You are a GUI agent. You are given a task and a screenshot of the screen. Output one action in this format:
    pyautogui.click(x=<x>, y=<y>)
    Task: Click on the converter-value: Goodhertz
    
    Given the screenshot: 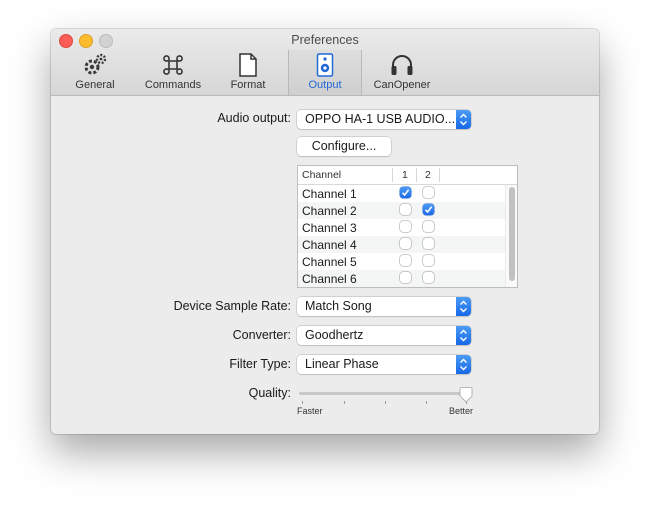 What is the action you would take?
    pyautogui.click(x=334, y=335)
    